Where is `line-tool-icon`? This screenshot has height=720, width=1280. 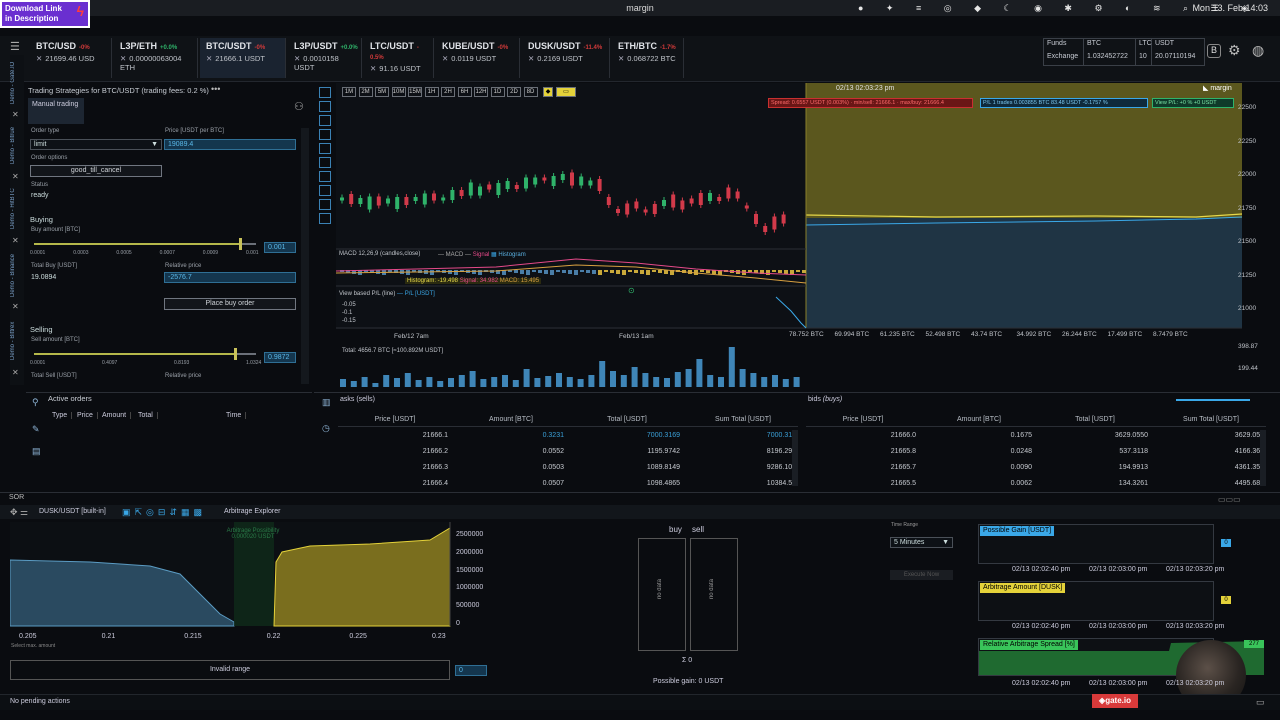
line-tool-icon is located at coordinates (325, 134).